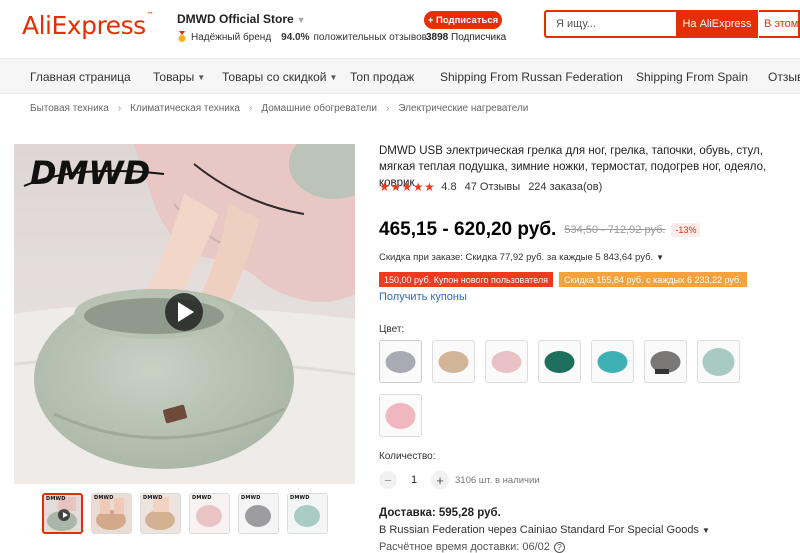  What do you see at coordinates (449, 187) in the screenshot?
I see `rating-value: 4.8` at bounding box center [449, 187].